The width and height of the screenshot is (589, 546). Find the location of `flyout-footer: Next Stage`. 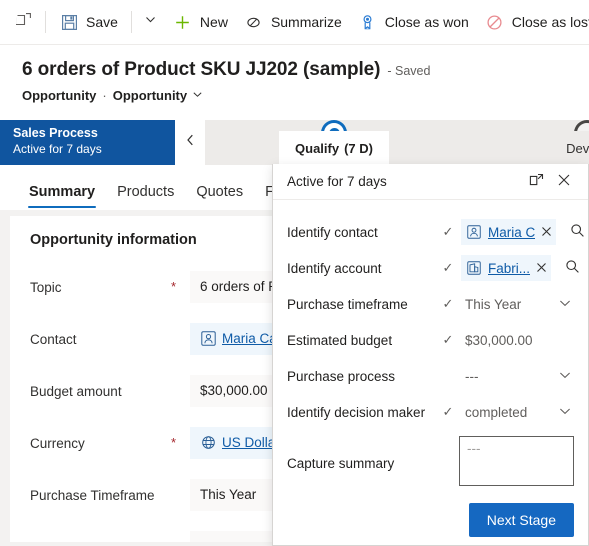

flyout-footer: Next Stage is located at coordinates (430, 520).